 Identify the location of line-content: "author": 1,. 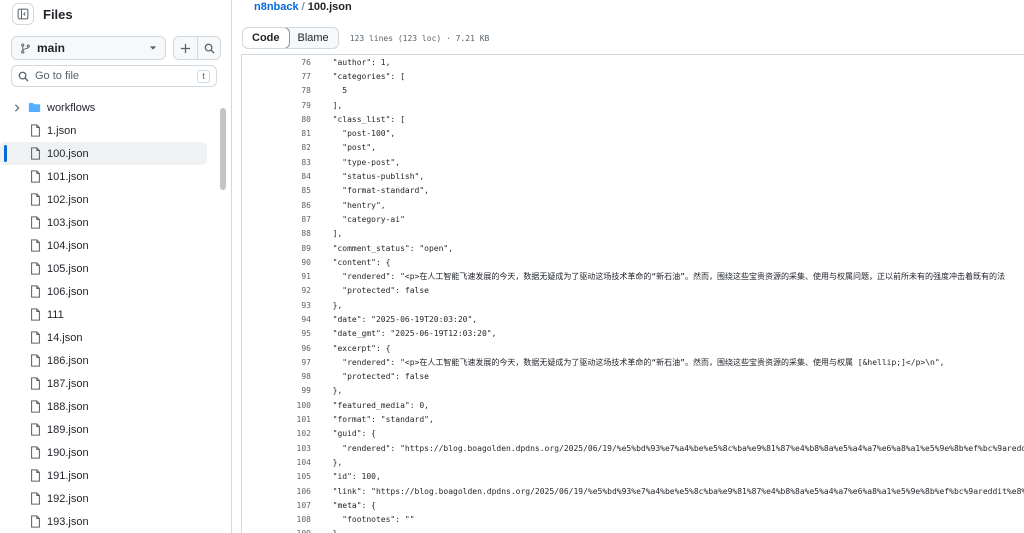
(357, 62).